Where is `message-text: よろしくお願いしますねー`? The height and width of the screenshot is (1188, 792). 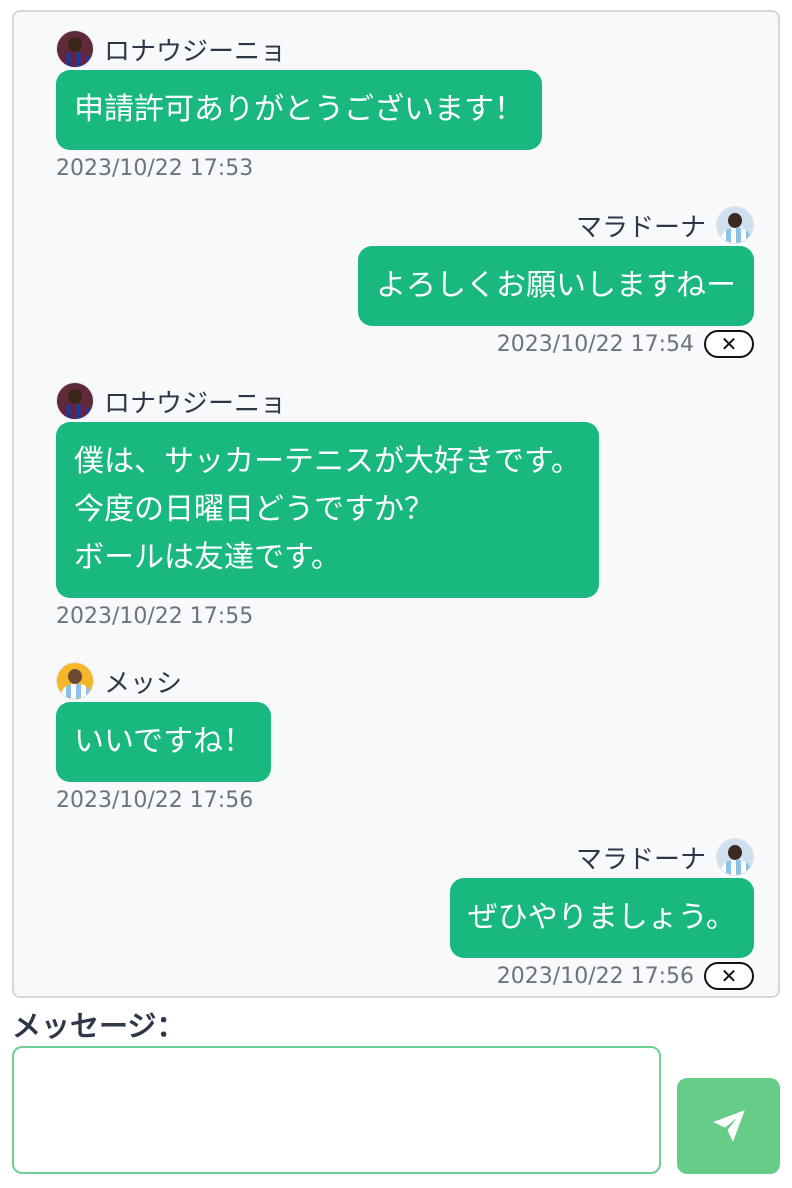
message-text: よろしくお願いしますねー is located at coordinates (556, 285).